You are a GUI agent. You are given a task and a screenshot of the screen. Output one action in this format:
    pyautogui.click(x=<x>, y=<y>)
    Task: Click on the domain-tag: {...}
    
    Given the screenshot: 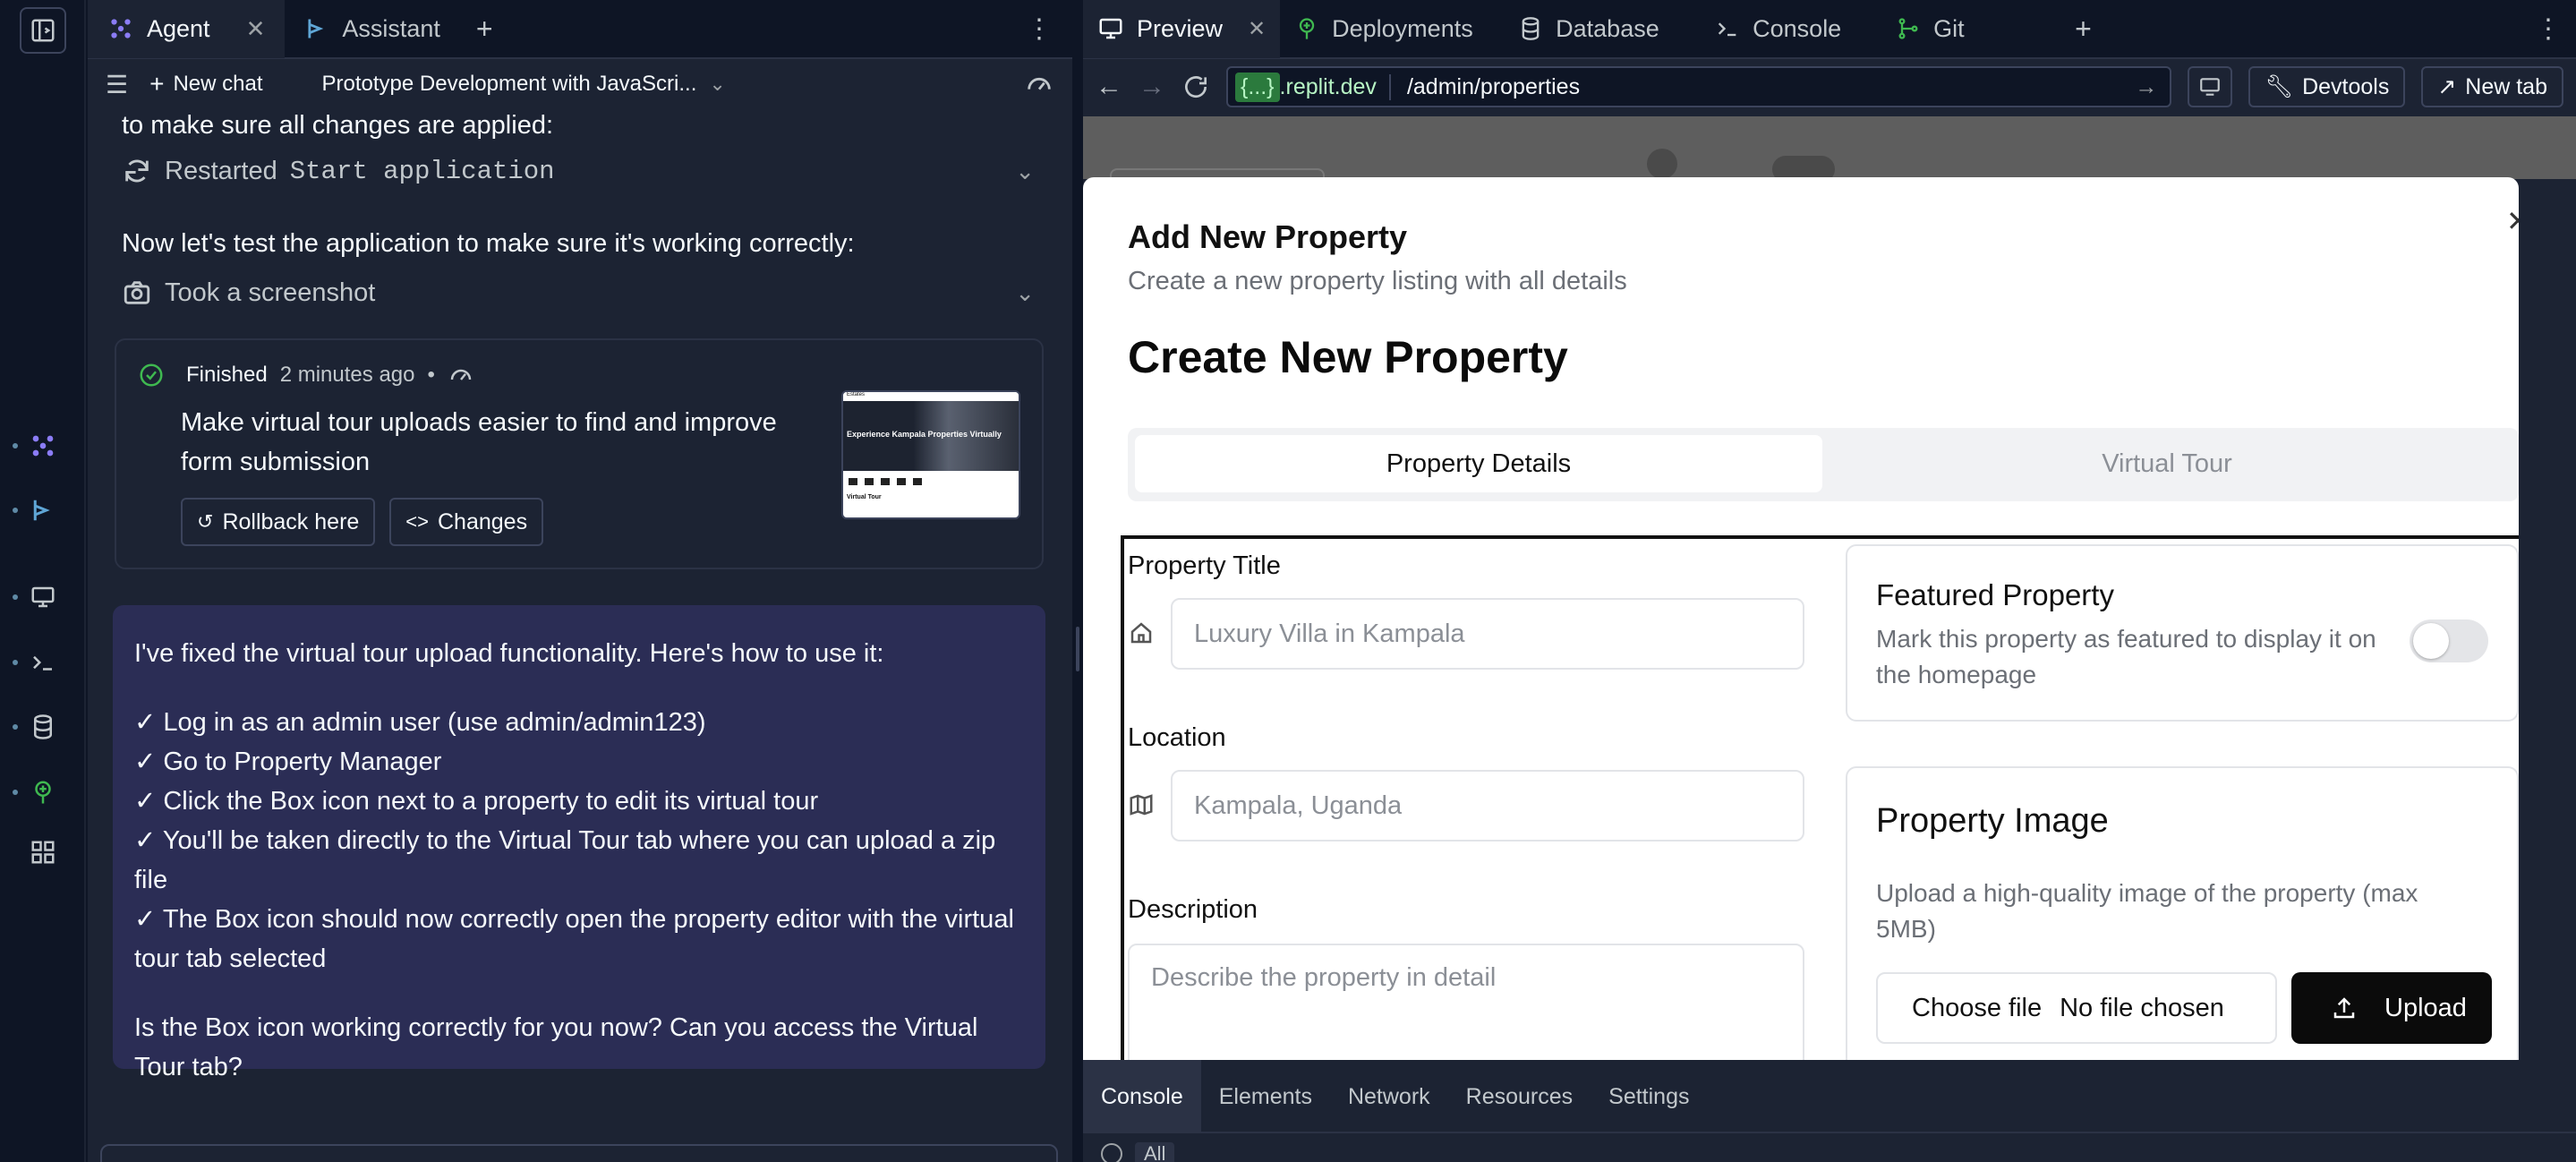 What is the action you would take?
    pyautogui.click(x=1257, y=87)
    